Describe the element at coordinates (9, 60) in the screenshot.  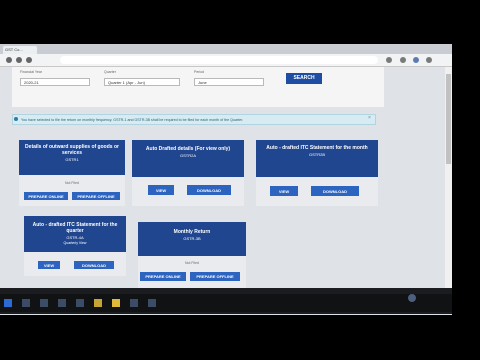
I see `back-icon` at that location.